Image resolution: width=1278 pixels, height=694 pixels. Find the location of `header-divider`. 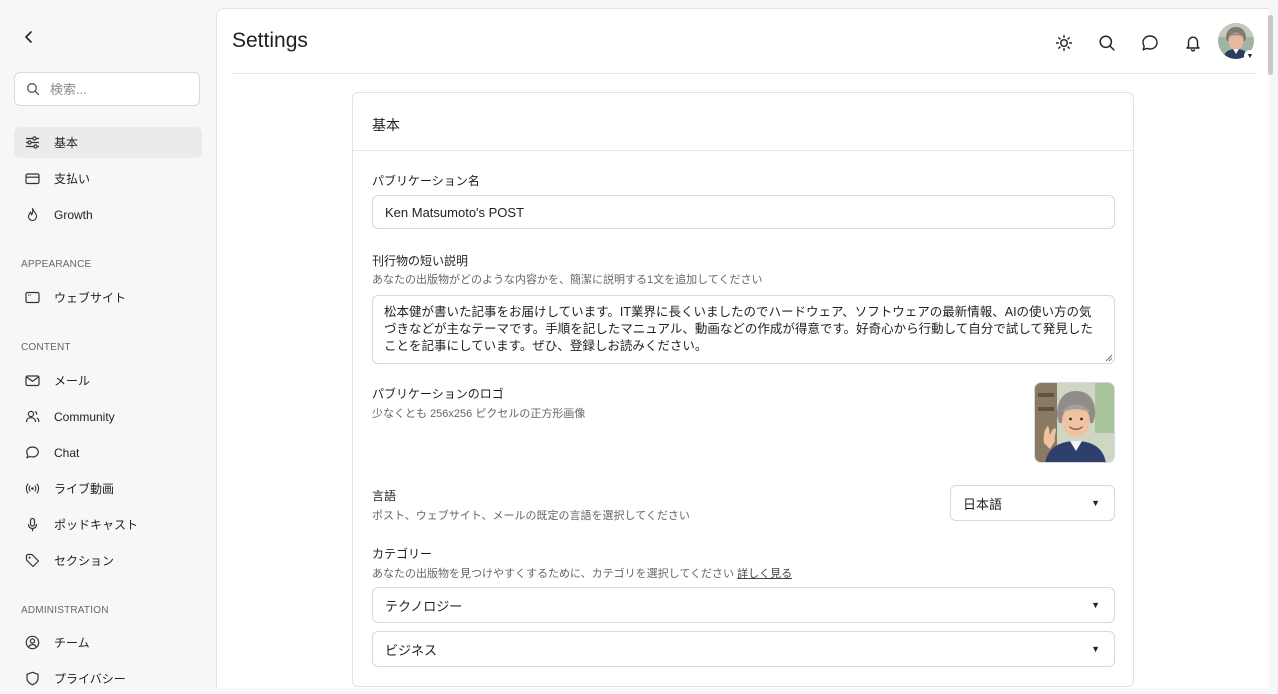

header-divider is located at coordinates (743, 73).